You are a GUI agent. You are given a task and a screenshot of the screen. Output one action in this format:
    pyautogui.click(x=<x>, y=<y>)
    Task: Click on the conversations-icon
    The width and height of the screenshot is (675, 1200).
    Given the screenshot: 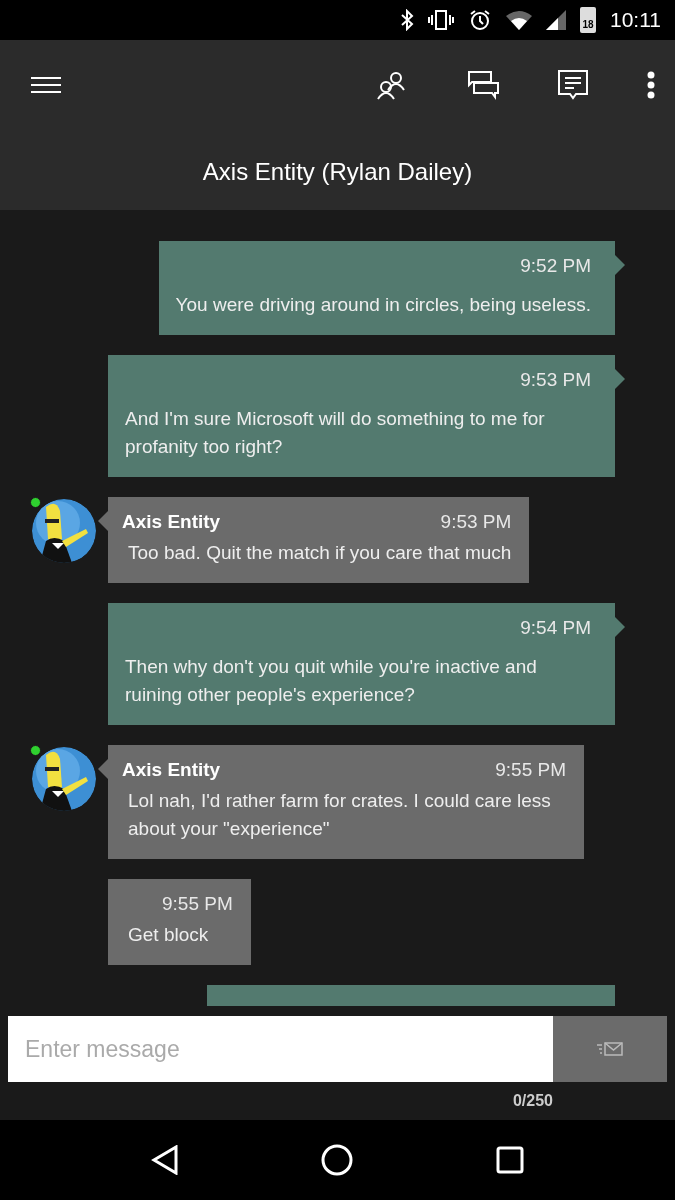 What is the action you would take?
    pyautogui.click(x=483, y=85)
    